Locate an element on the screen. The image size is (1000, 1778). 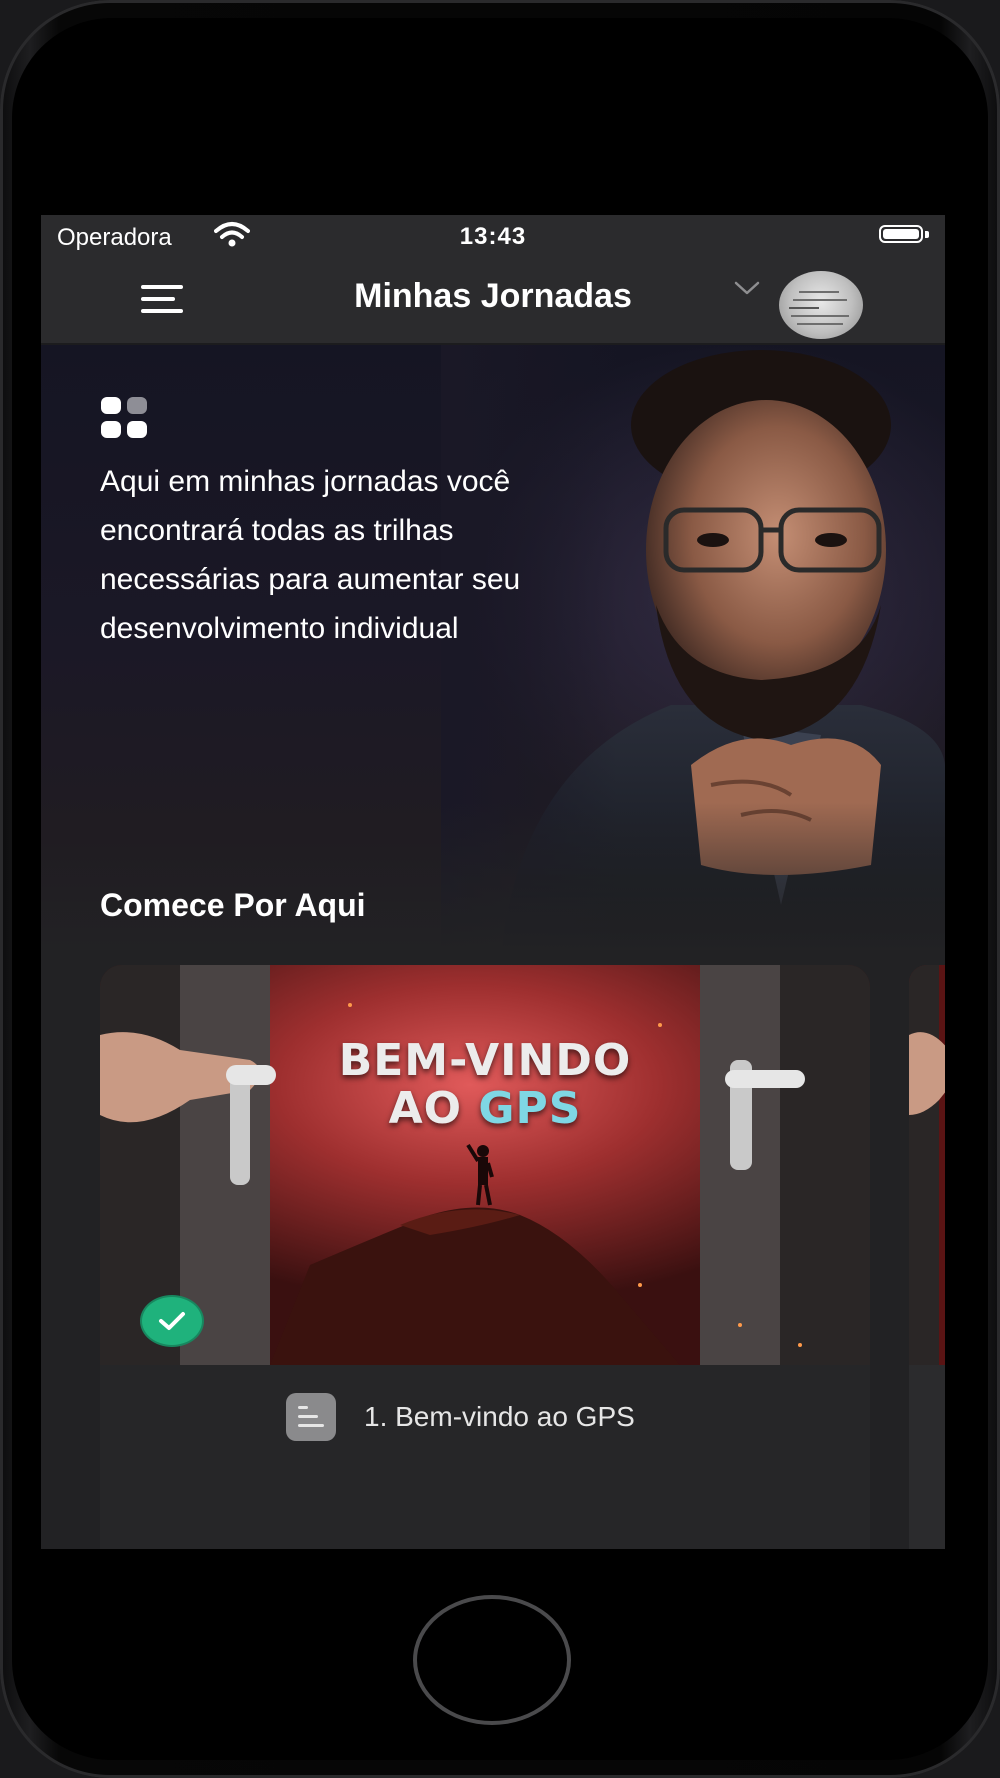
status-time: 13:43 is located at coordinates (493, 236).